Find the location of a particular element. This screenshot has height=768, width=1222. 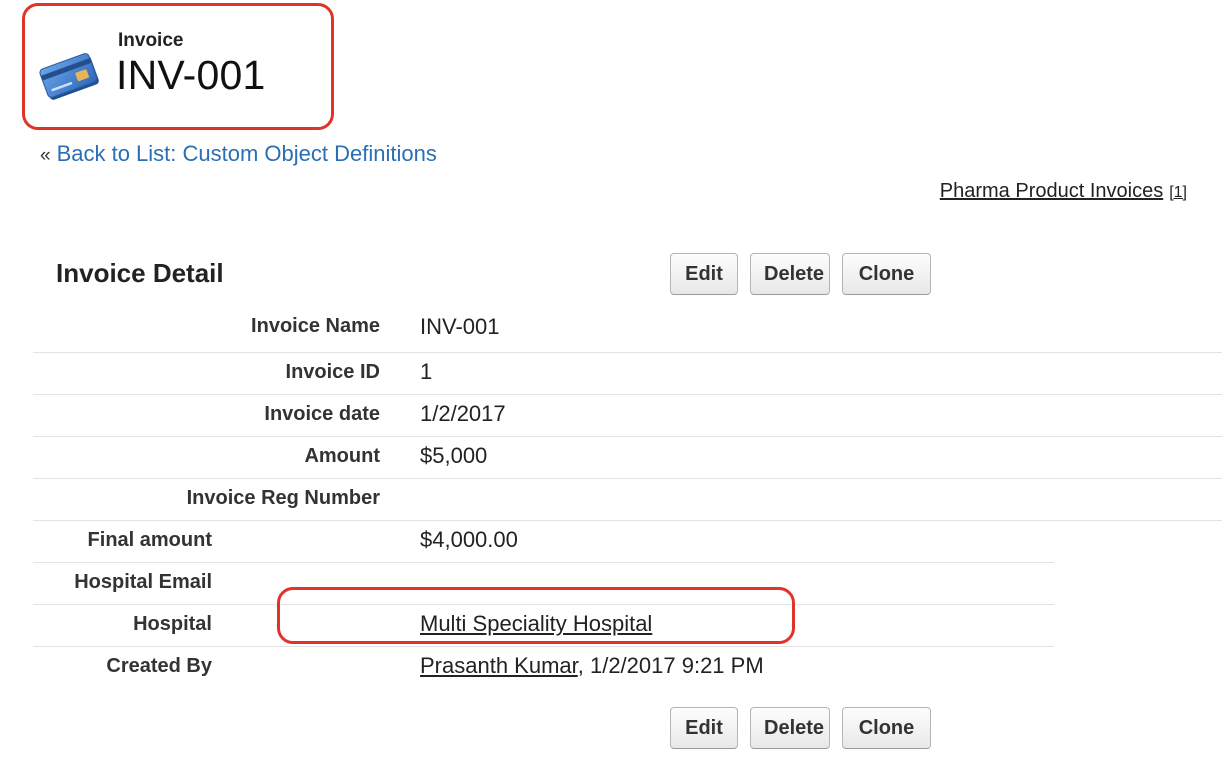

field-label: Hospital Email is located at coordinates (143, 582).